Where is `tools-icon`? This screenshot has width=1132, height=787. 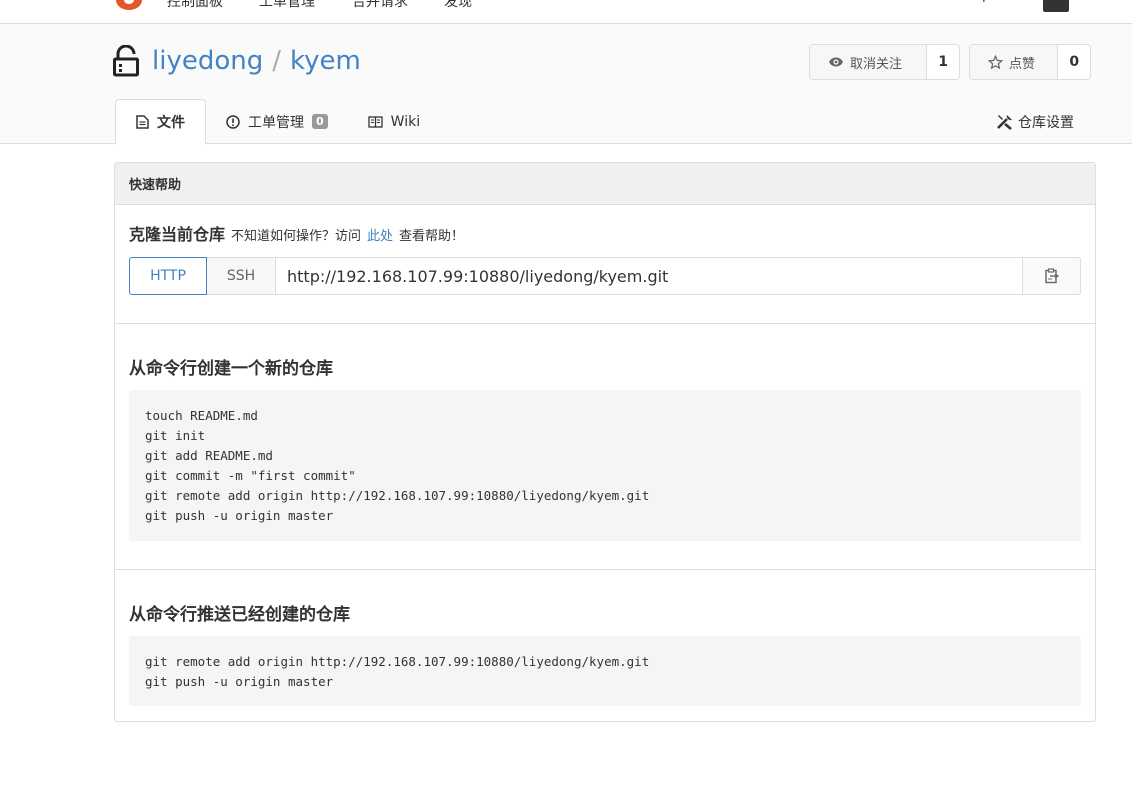 tools-icon is located at coordinates (1004, 122).